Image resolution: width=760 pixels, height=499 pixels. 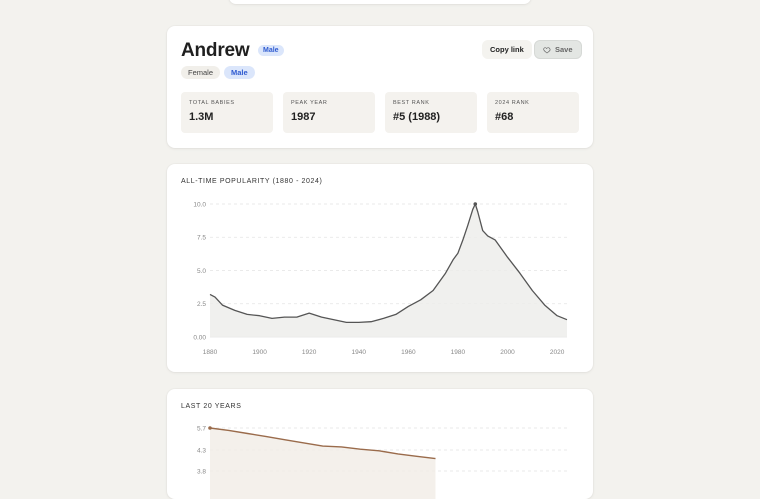 What do you see at coordinates (359, 352) in the screenshot?
I see `x-tick-label: 1940` at bounding box center [359, 352].